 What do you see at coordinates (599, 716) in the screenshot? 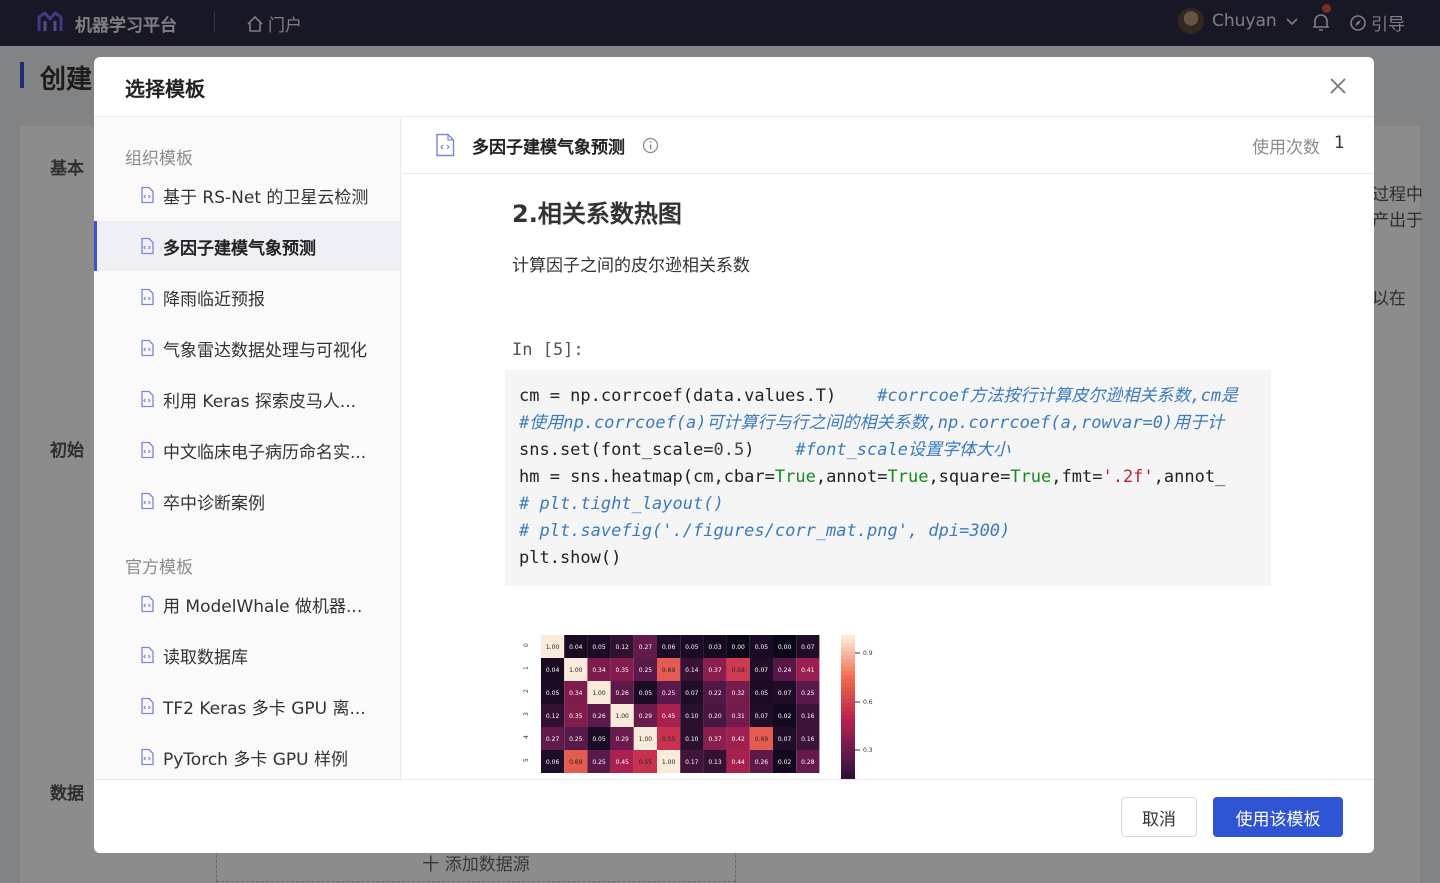
I see `heatmap-cell-label: 0.26` at bounding box center [599, 716].